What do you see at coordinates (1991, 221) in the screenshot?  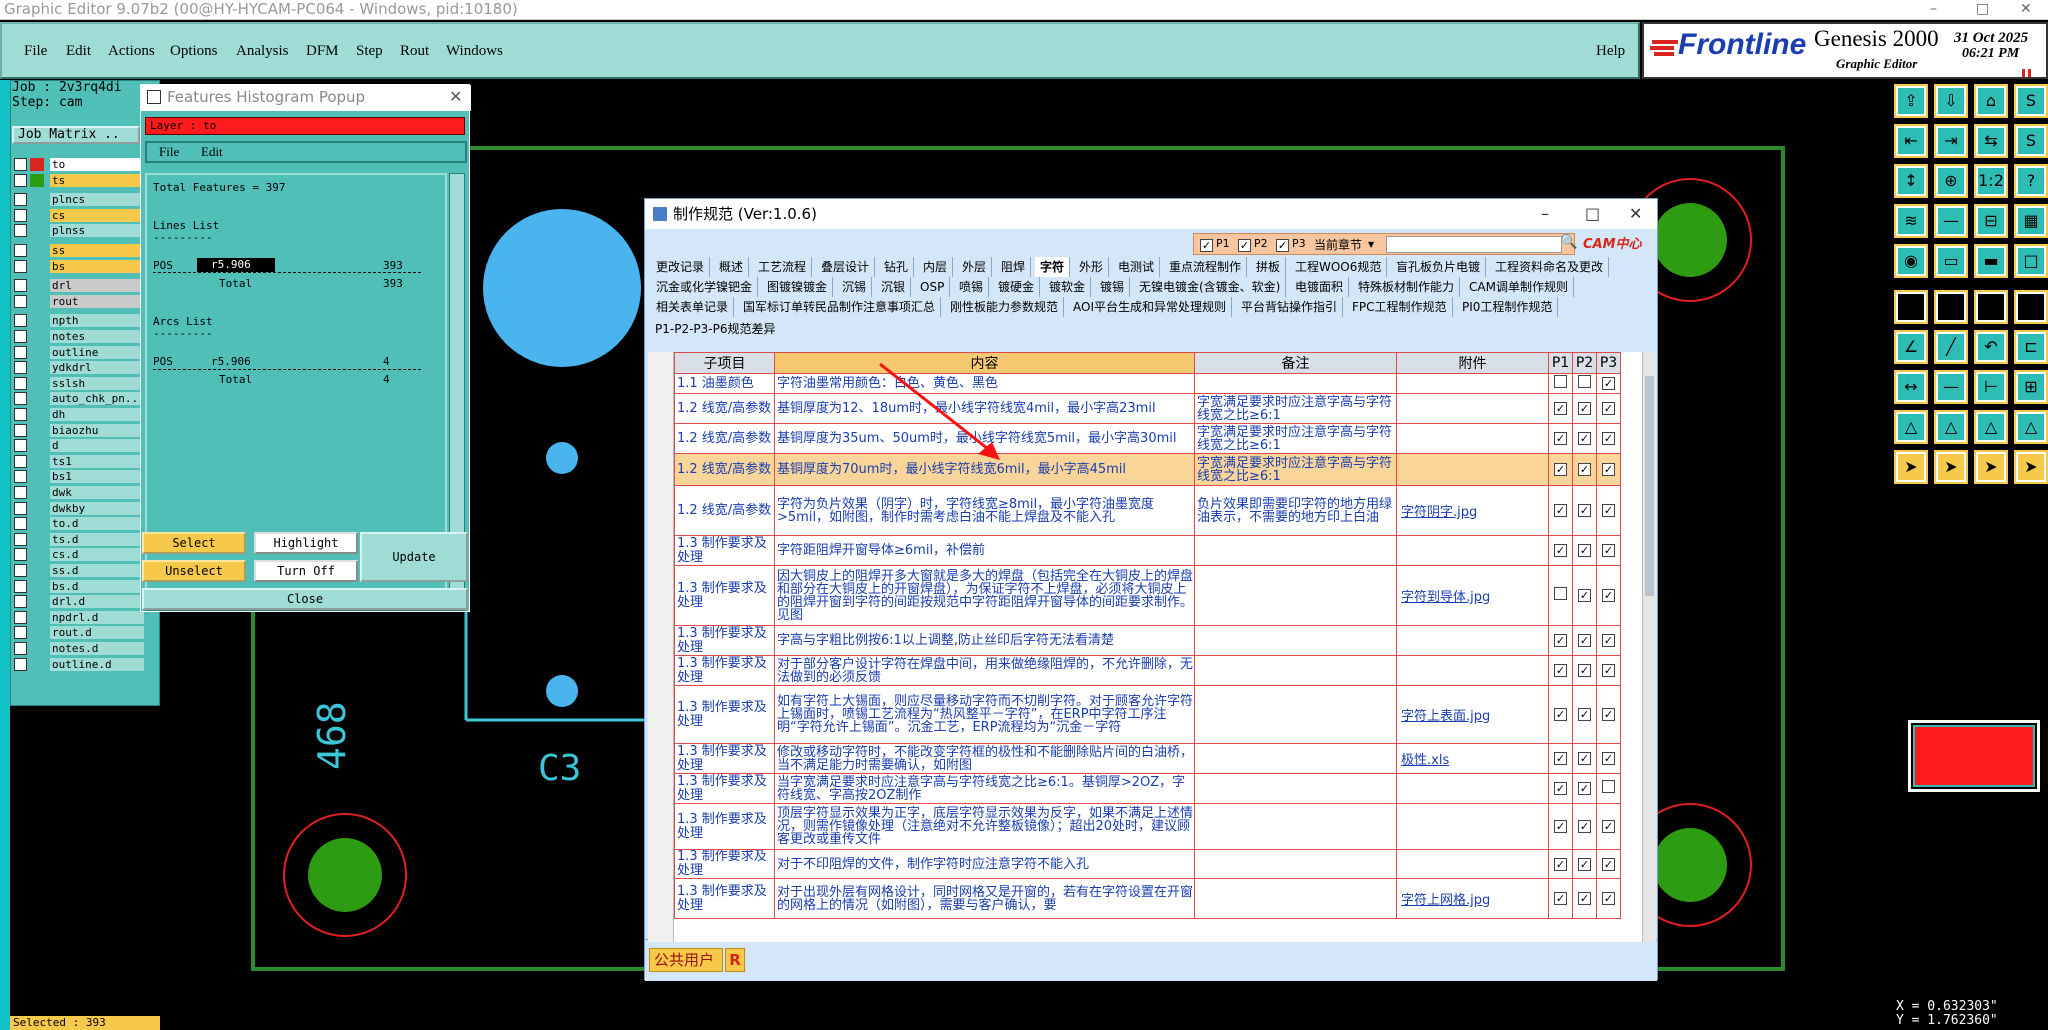 I see `split-icon: ⊟` at bounding box center [1991, 221].